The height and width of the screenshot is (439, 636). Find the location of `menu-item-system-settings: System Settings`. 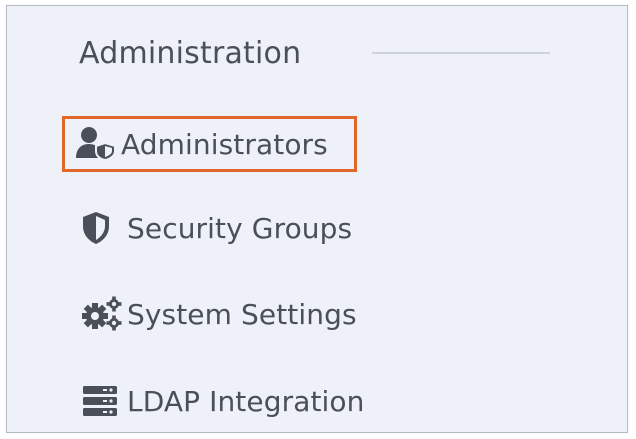

menu-item-system-settings: System Settings is located at coordinates (219, 314).